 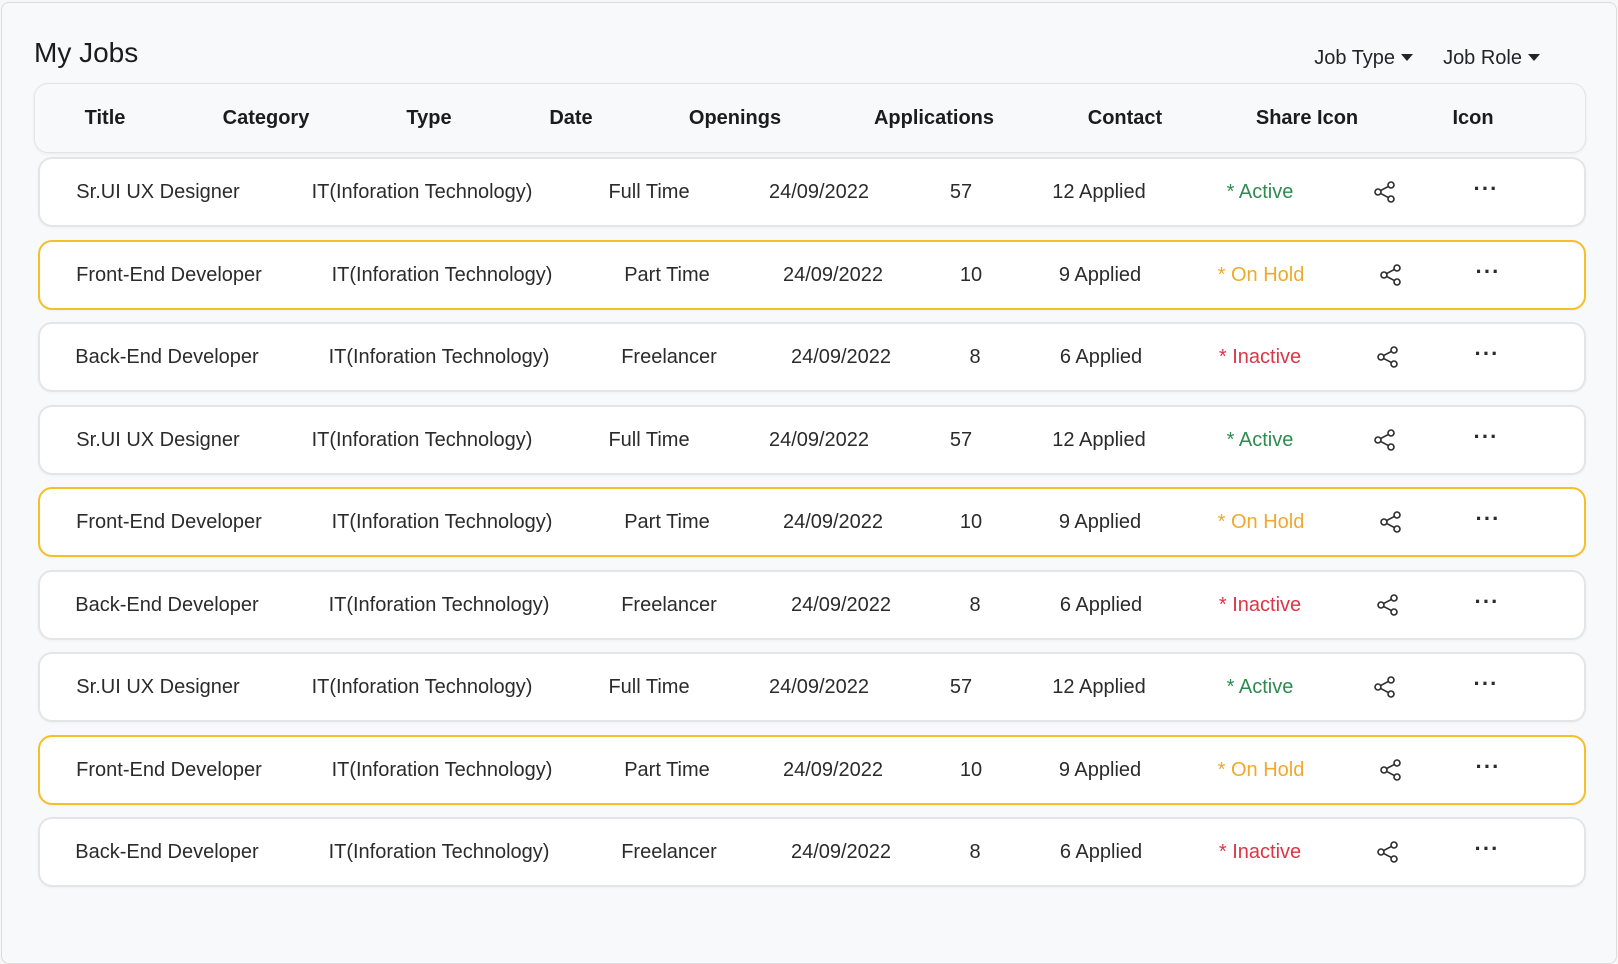 I want to click on job-role-dropdown: Job Role, so click(x=1491, y=58).